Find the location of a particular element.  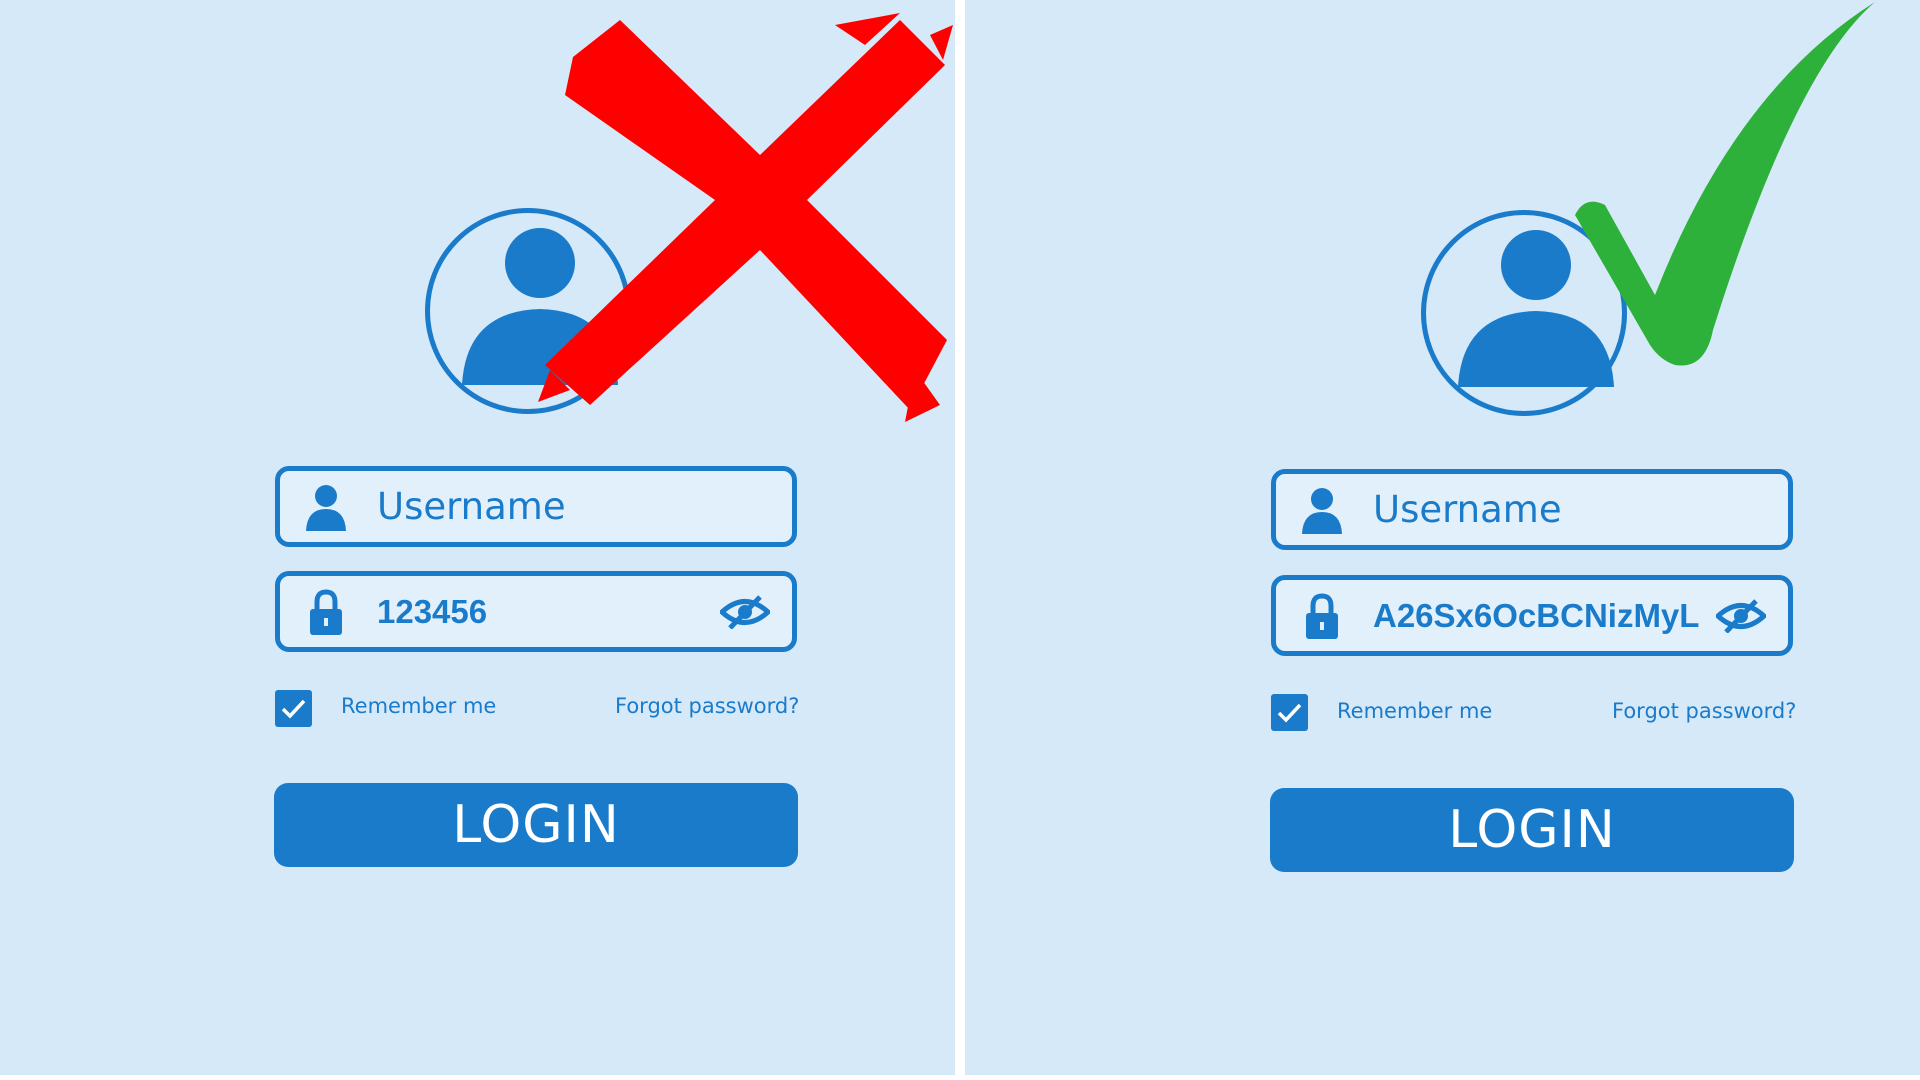

password-value: A26Sx6OcBCNizMyL is located at coordinates (1536, 615).